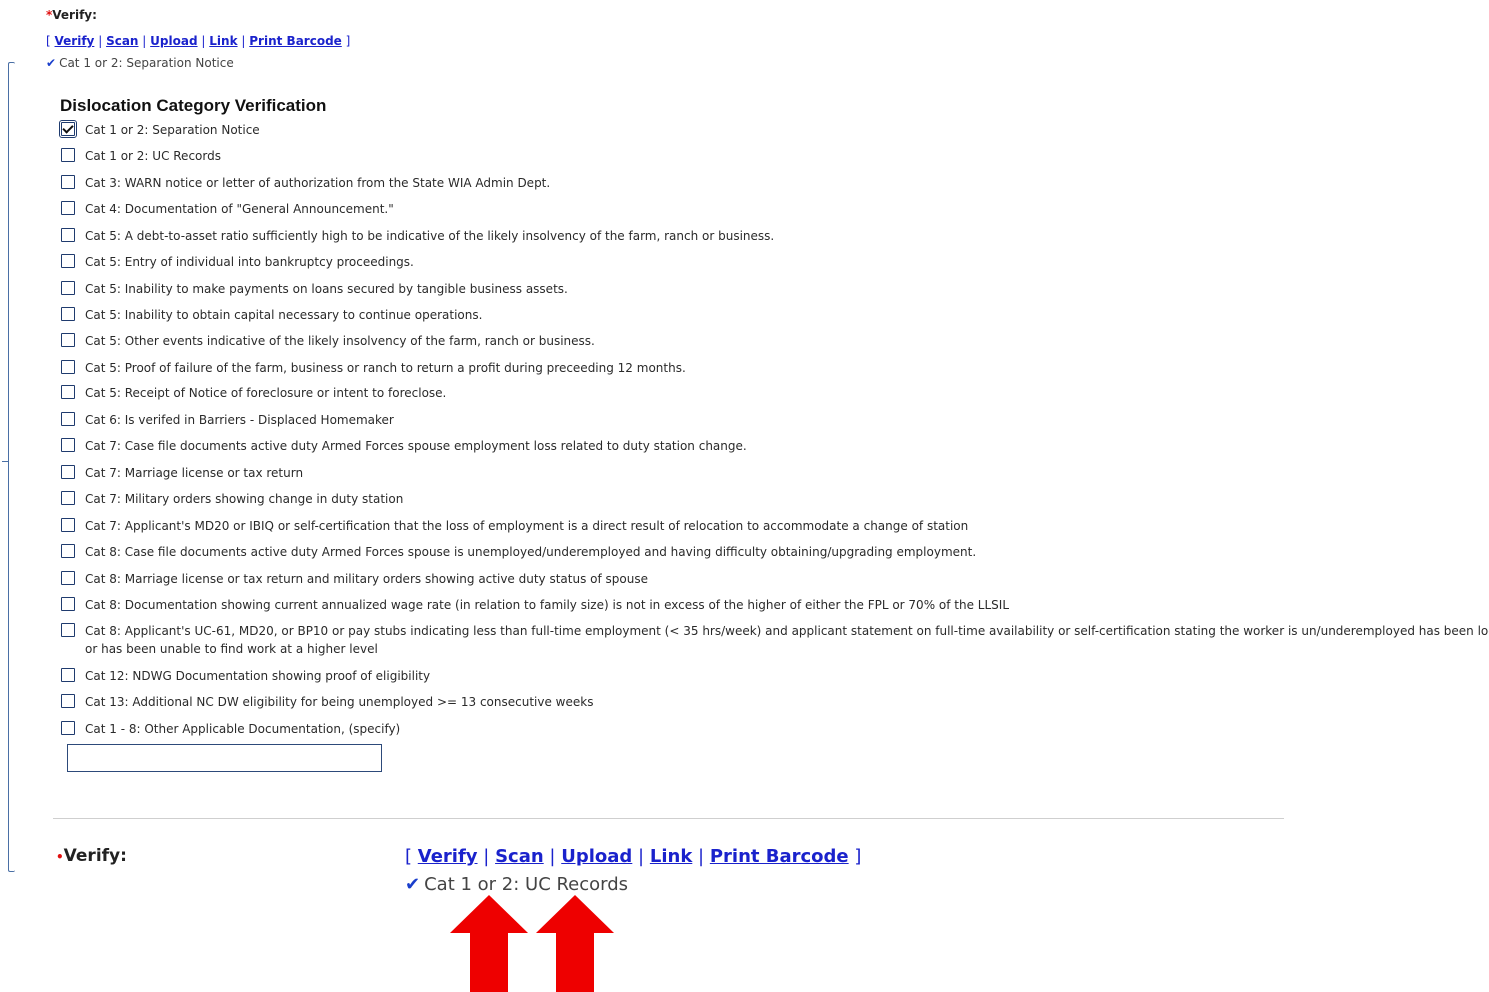 Image resolution: width=1489 pixels, height=992 pixels. Describe the element at coordinates (348, 41) in the screenshot. I see `bracket-close: ]` at that location.